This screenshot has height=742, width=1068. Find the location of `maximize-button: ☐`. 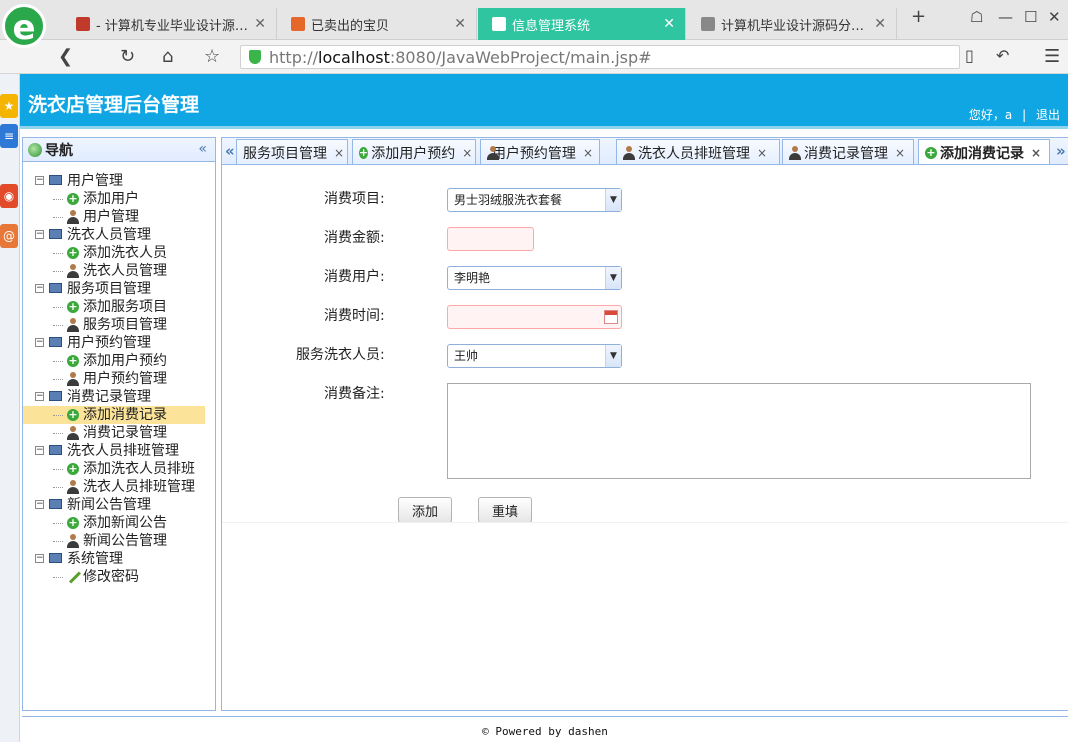

maximize-button: ☐ is located at coordinates (1030, 17).